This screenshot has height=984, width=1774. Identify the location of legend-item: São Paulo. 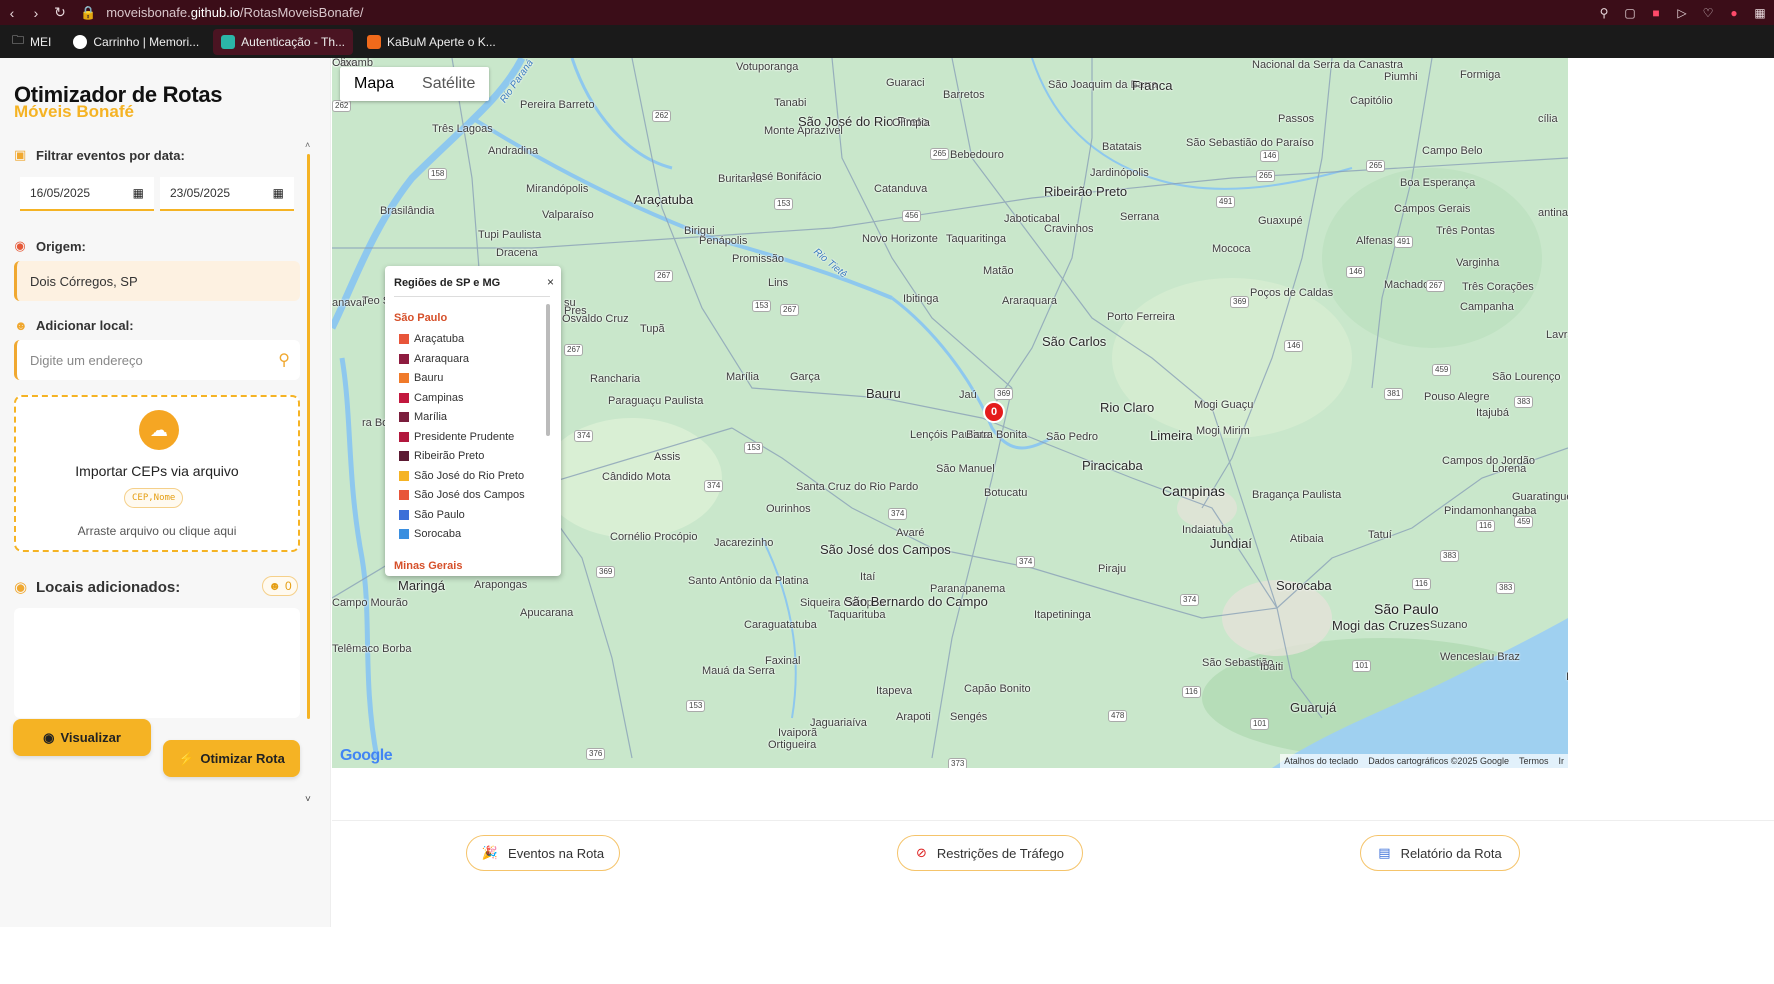
(432, 515).